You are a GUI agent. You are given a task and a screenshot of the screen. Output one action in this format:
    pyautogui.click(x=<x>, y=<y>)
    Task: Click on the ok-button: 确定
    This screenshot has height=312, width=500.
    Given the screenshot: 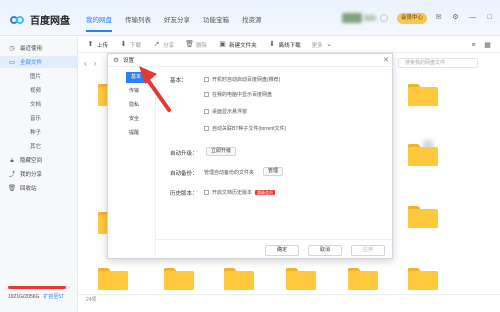 What is the action you would take?
    pyautogui.click(x=282, y=250)
    